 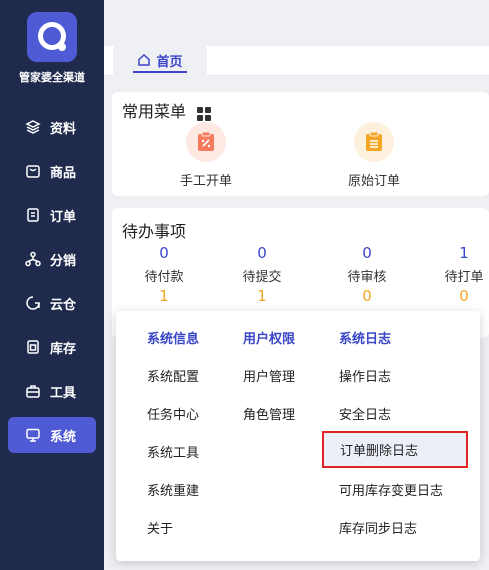 I want to click on home-icon, so click(x=144, y=60).